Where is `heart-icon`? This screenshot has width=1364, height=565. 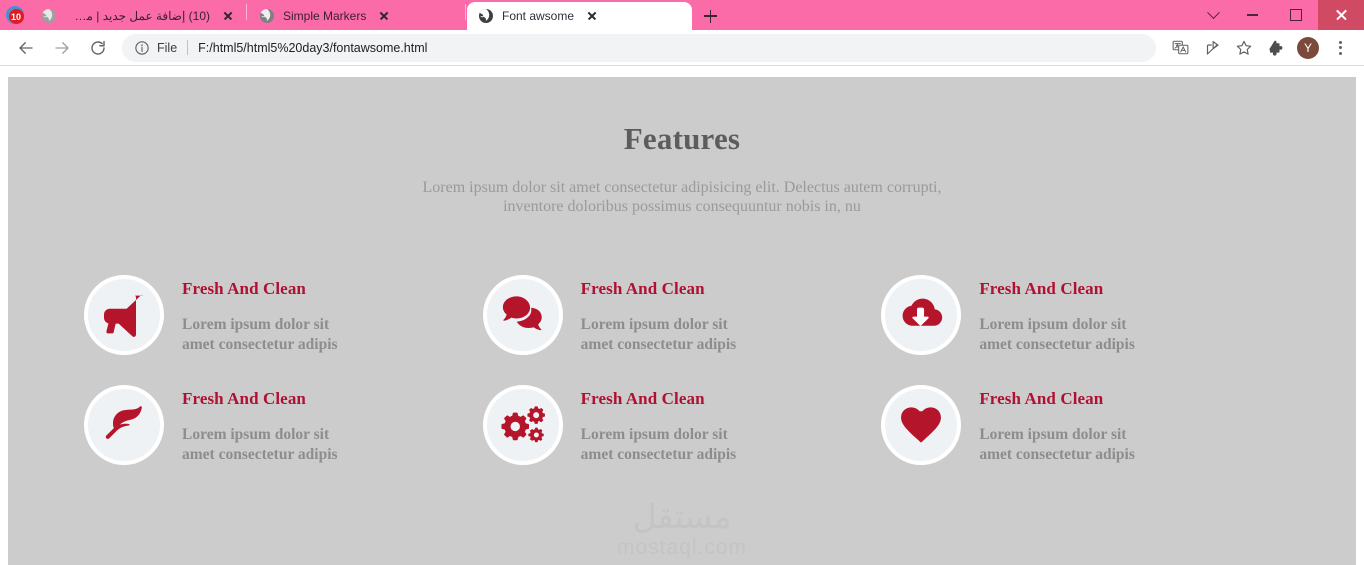 heart-icon is located at coordinates (921, 425).